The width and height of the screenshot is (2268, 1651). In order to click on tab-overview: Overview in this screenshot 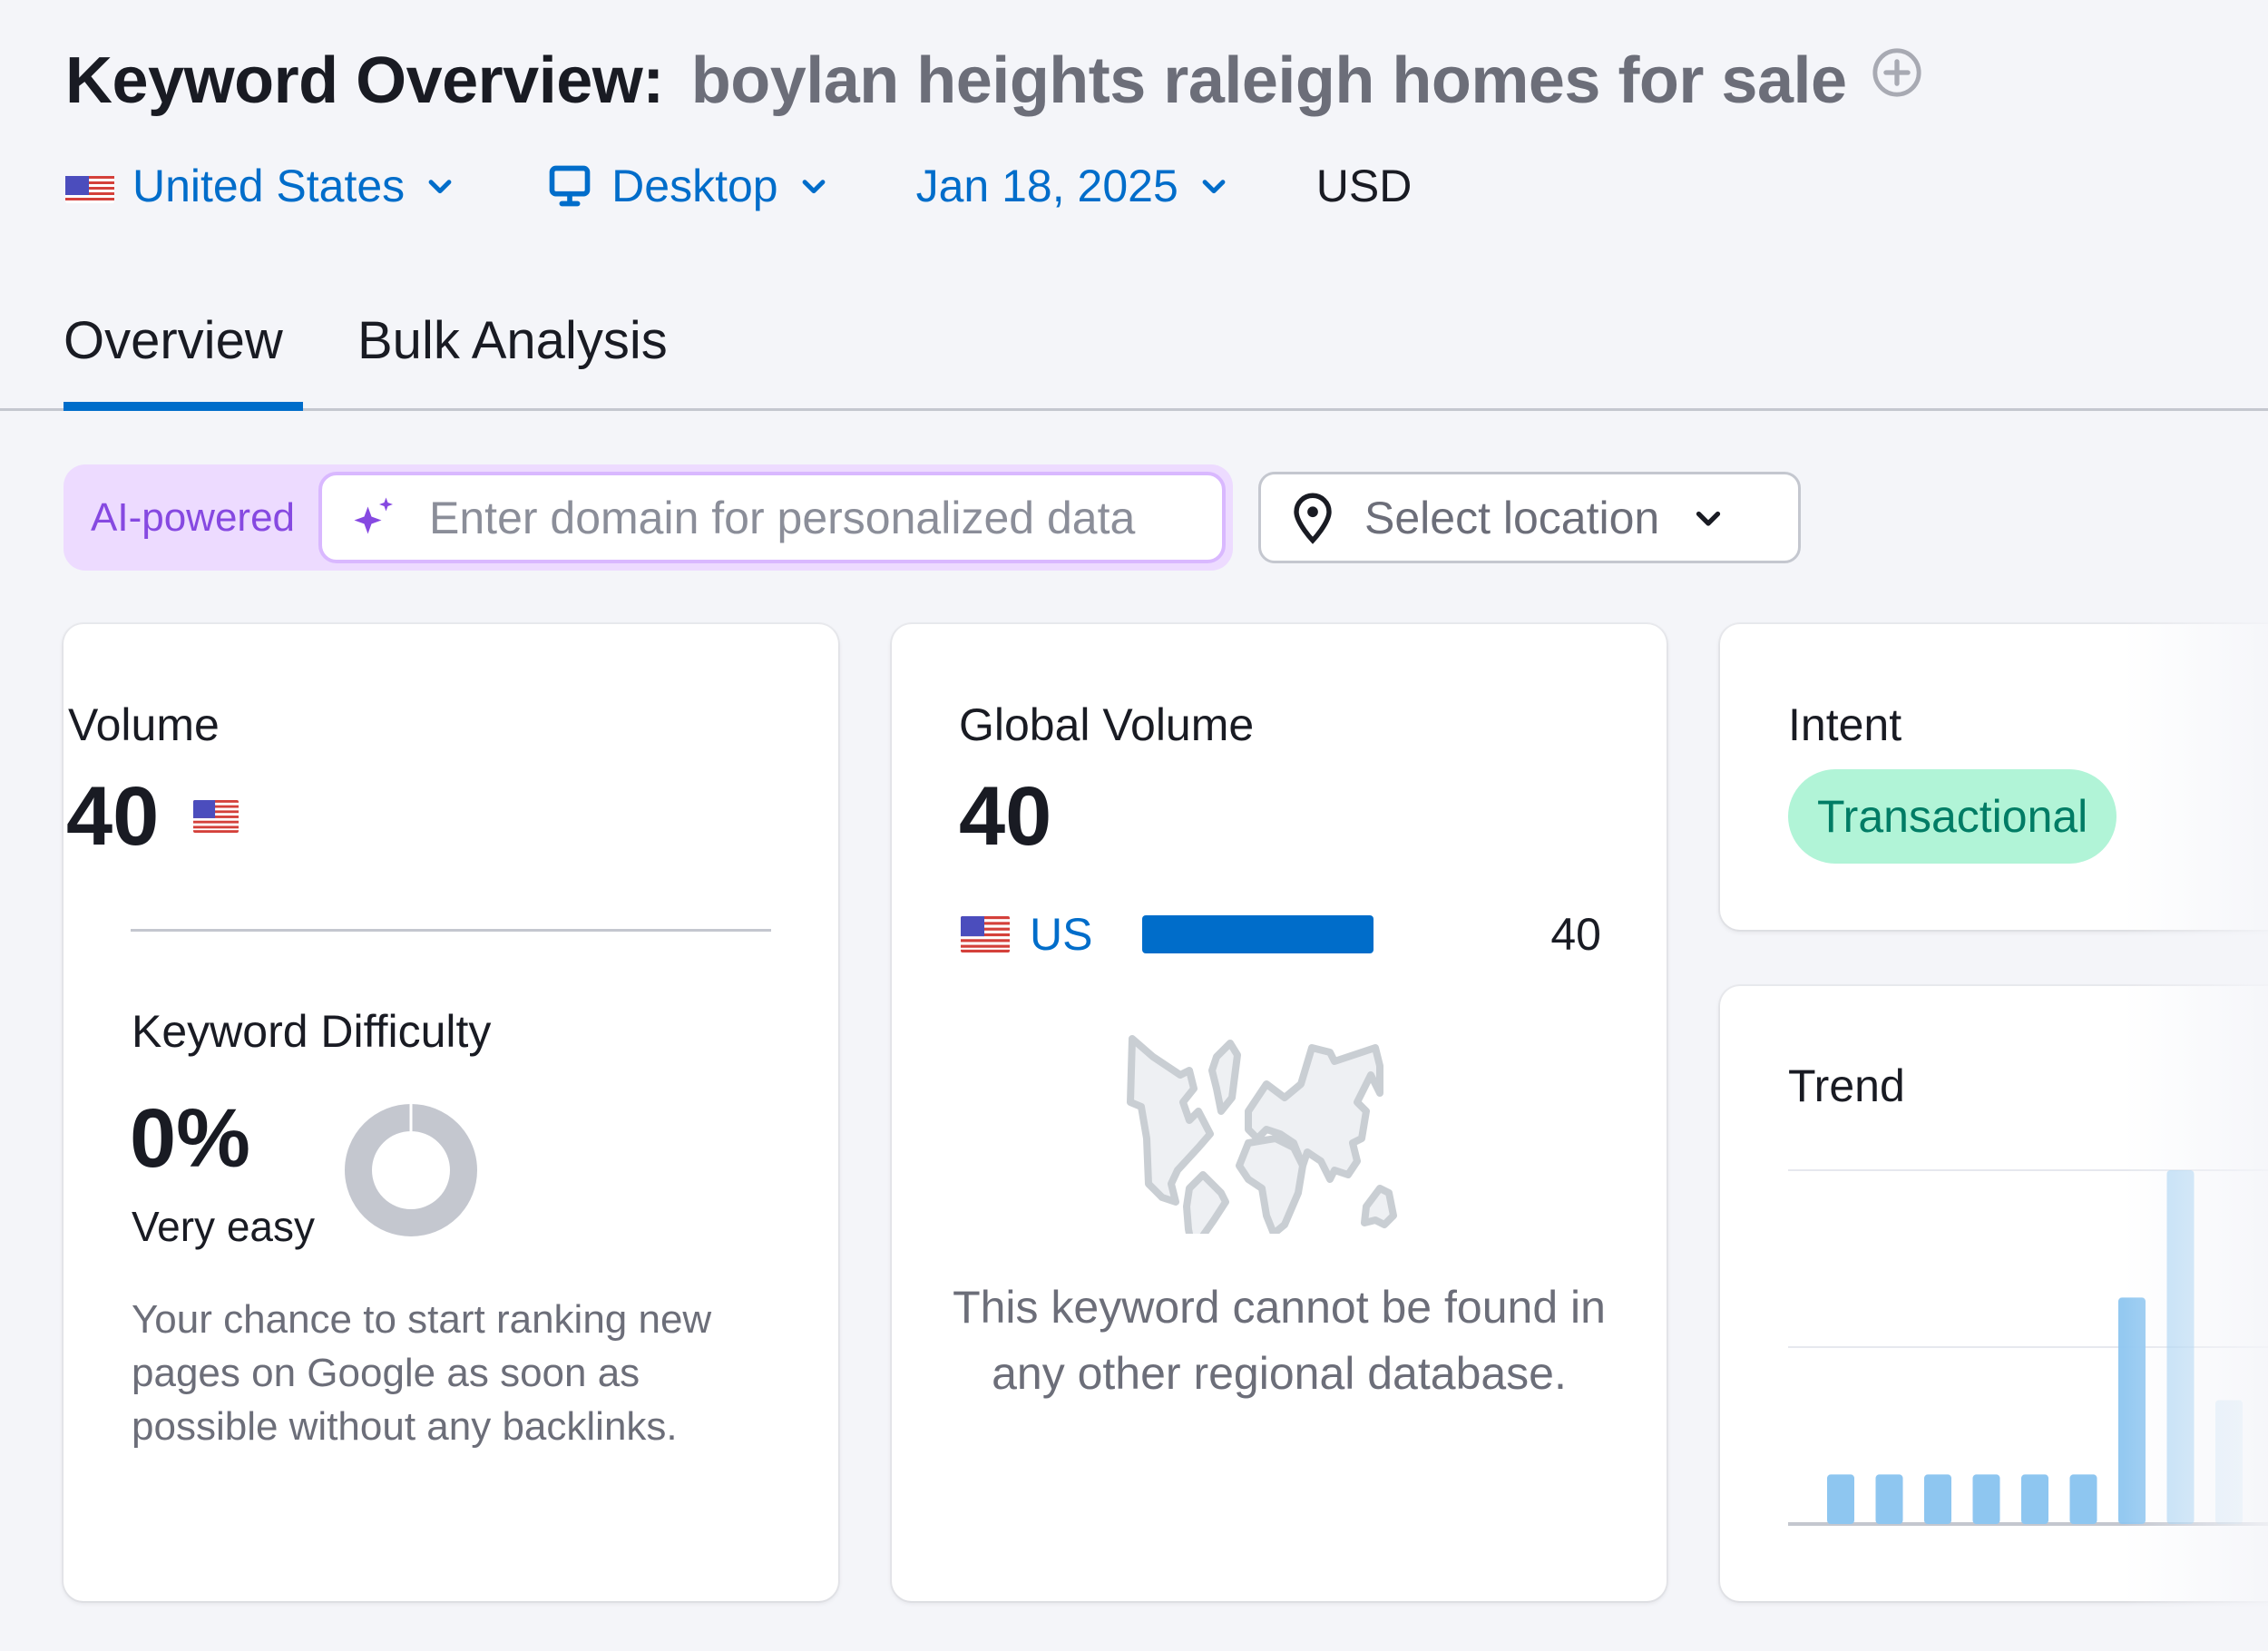, I will do `click(174, 358)`.